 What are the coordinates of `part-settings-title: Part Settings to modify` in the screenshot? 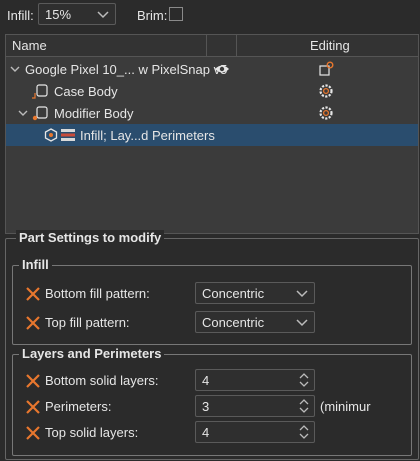 It's located at (90, 237).